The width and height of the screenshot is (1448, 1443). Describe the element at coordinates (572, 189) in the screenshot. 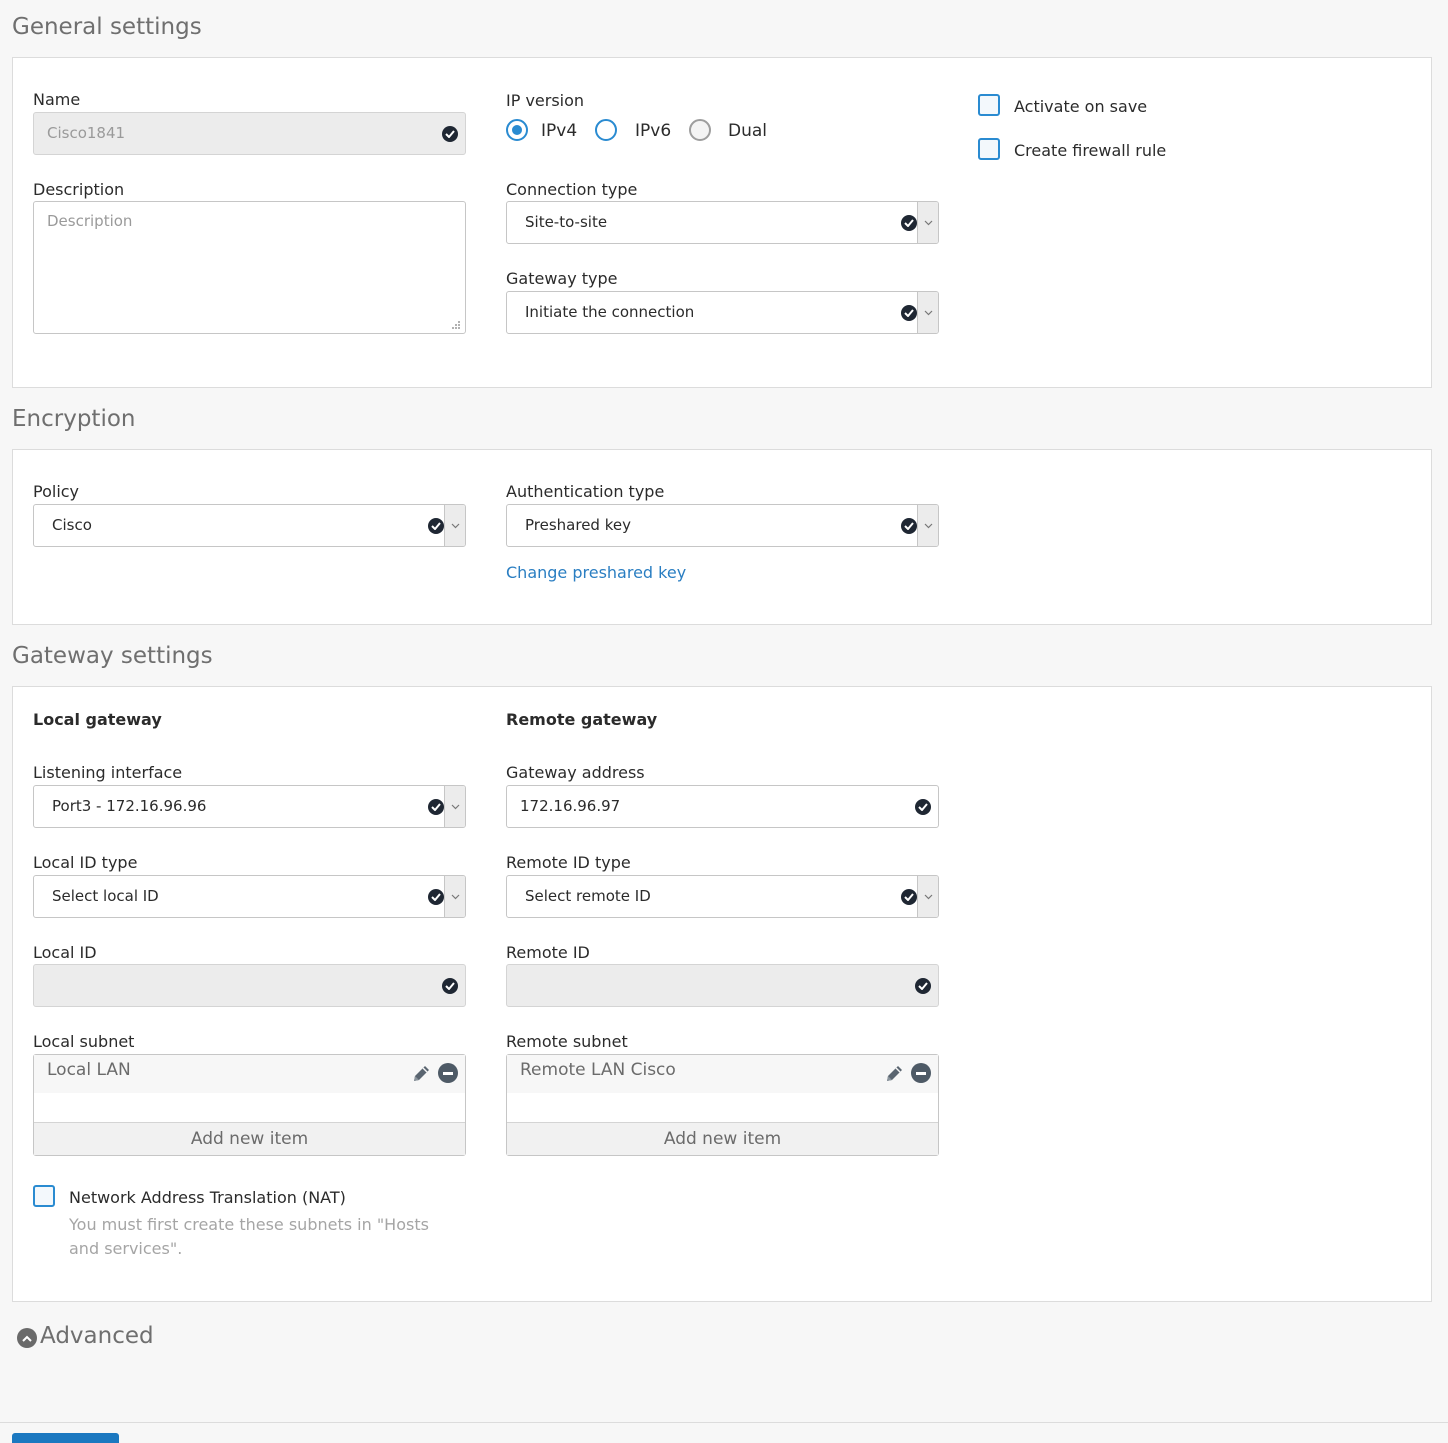

I see `connection-type-label: Connection type` at that location.